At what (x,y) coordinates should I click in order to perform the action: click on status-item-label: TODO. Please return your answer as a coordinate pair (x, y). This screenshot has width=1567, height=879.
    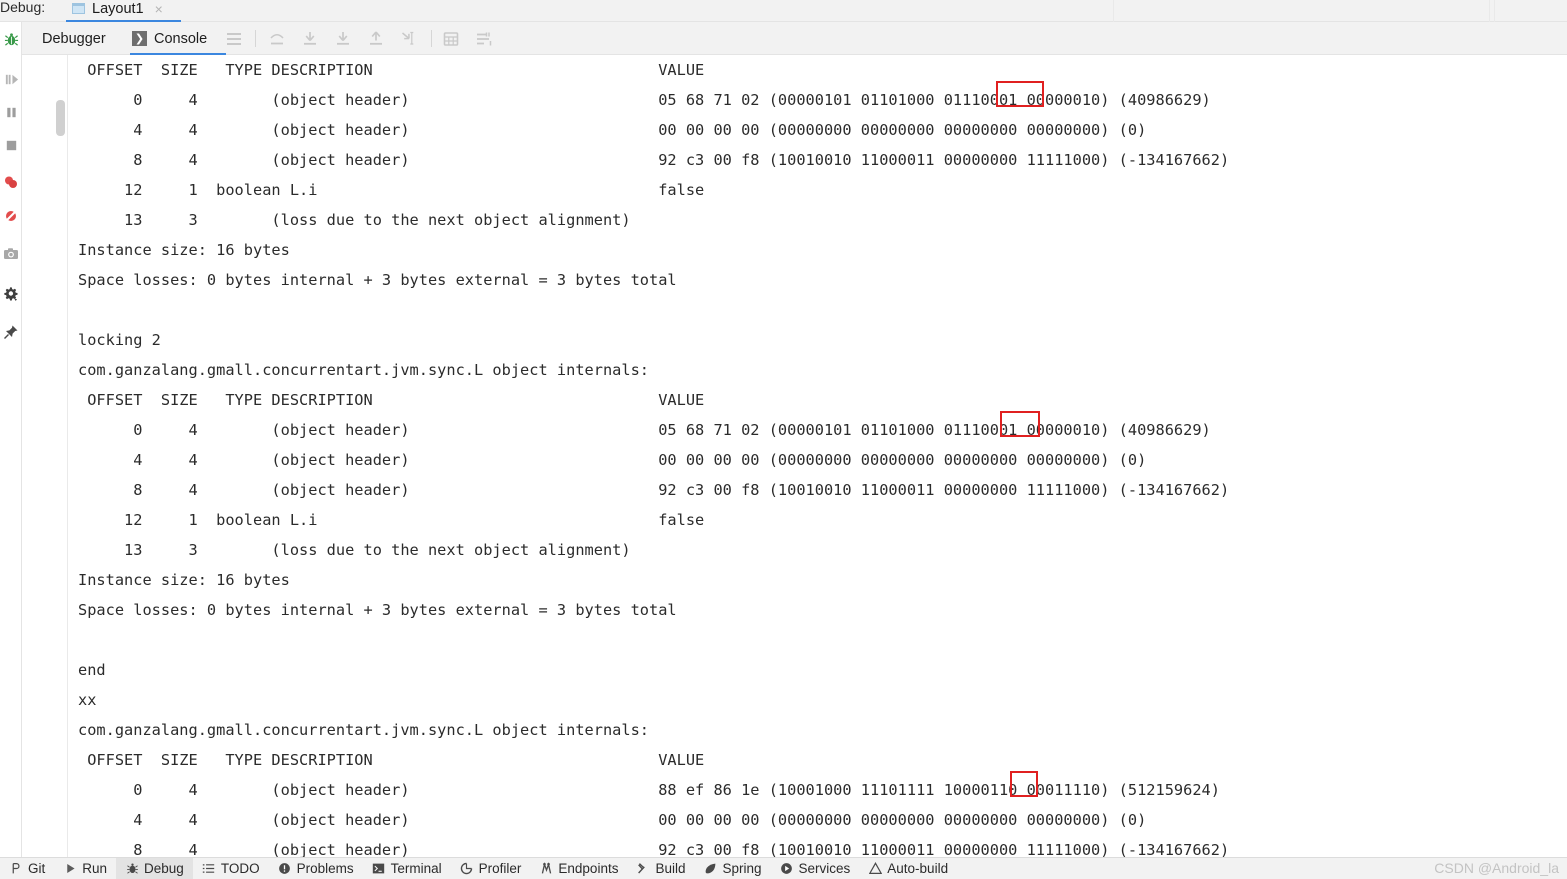
    Looking at the image, I should click on (240, 868).